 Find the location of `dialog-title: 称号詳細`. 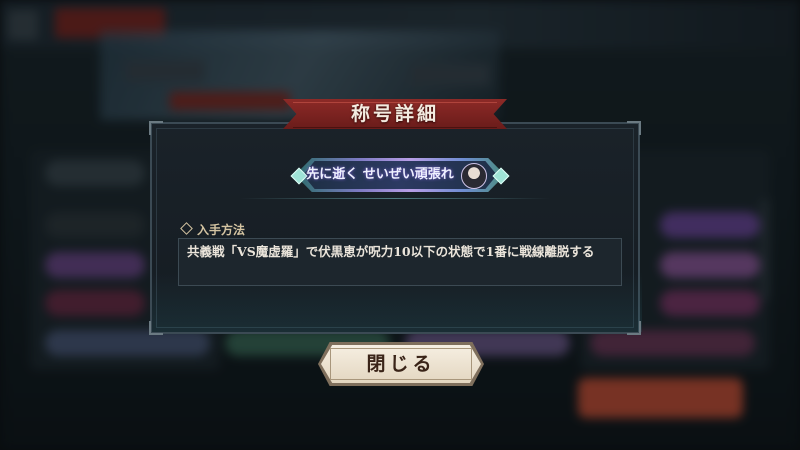

dialog-title: 称号詳細 is located at coordinates (394, 114).